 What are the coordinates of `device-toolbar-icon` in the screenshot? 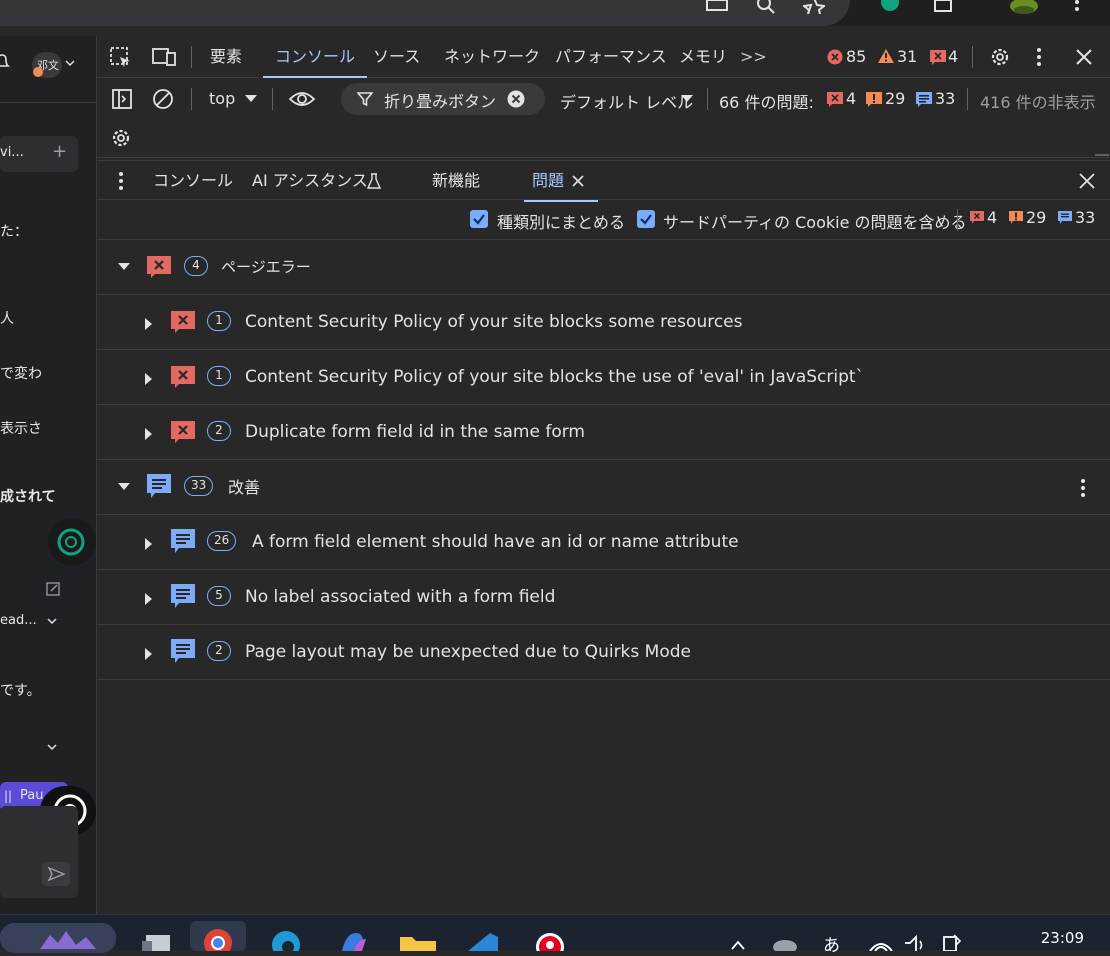 It's located at (164, 57).